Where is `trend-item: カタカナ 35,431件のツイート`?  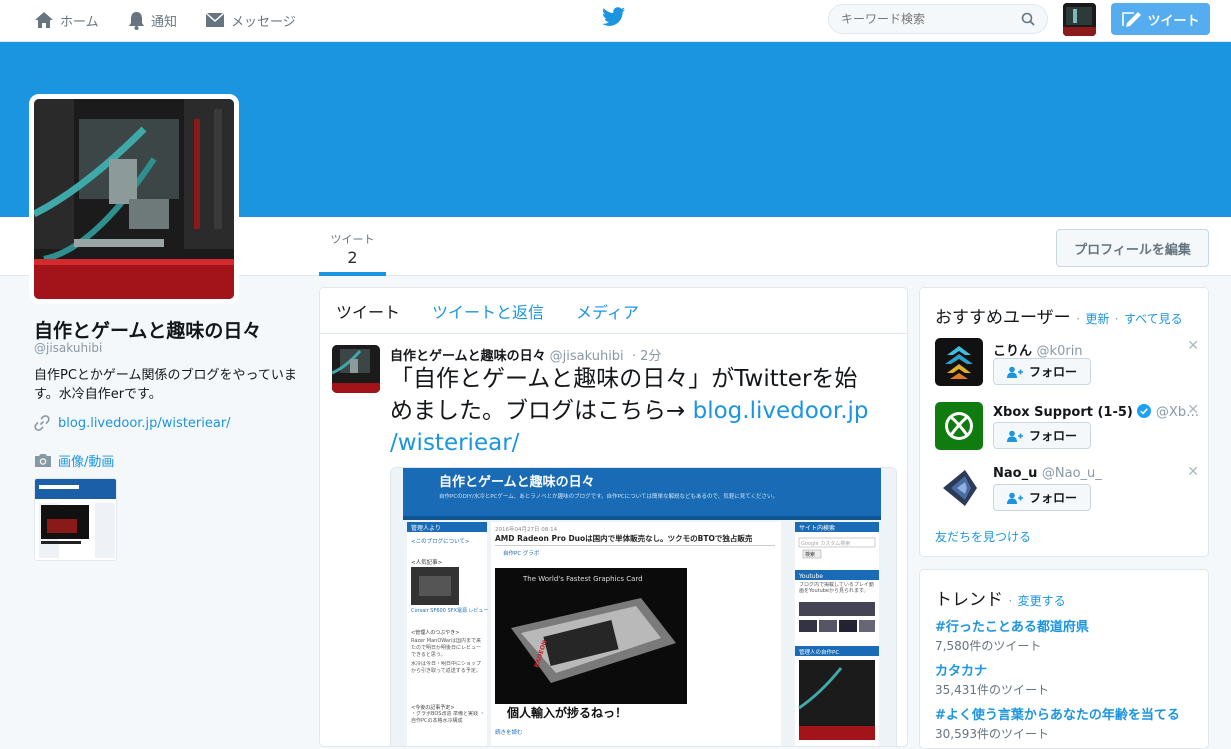 trend-item: カタカナ 35,431件のツイート is located at coordinates (992, 679).